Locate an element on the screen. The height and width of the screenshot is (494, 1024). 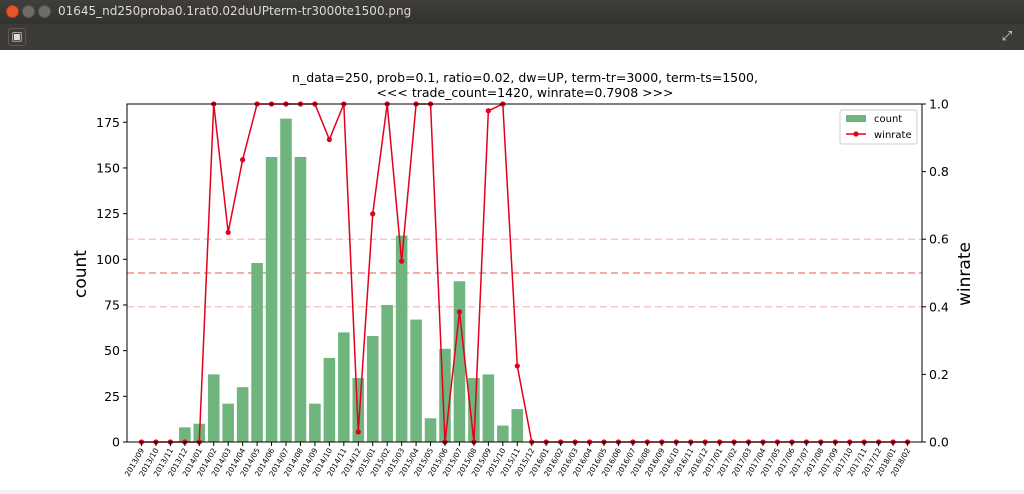
maximize-icon is located at coordinates (44, 11).